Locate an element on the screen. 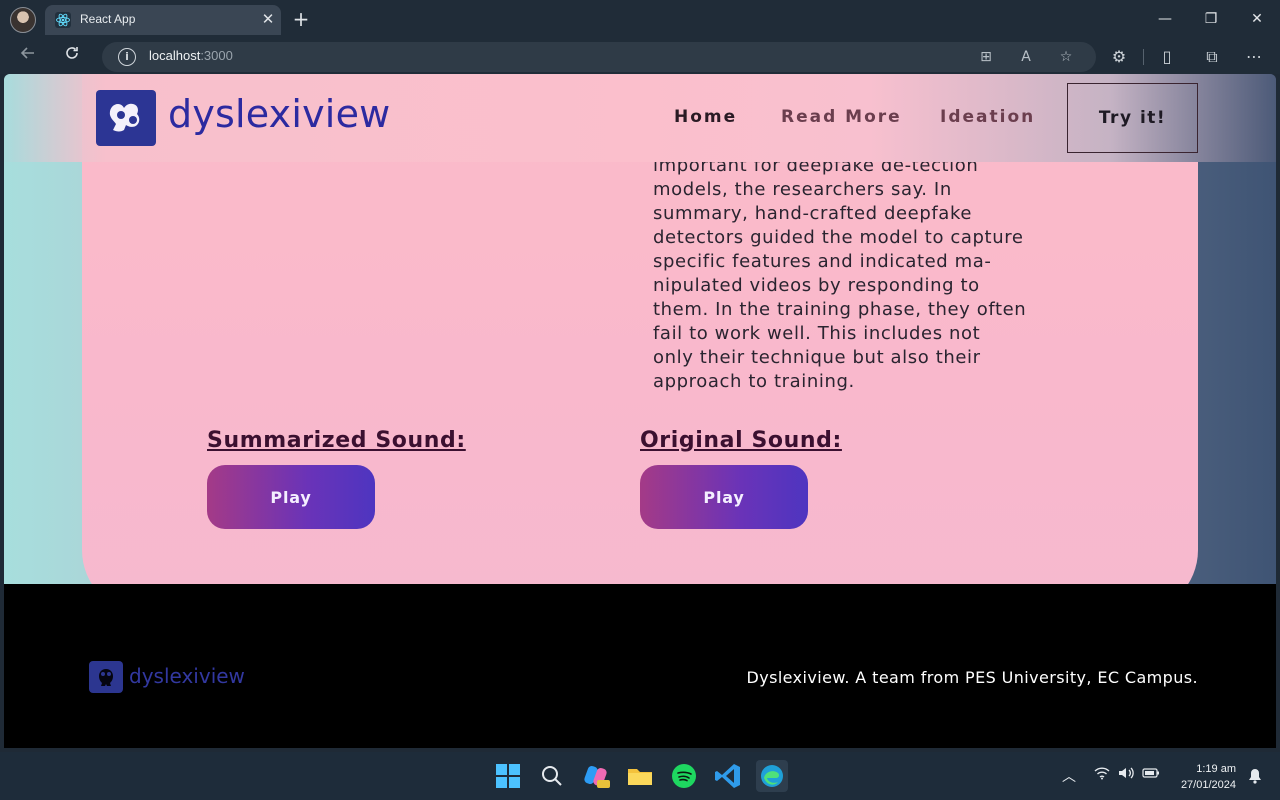 This screenshot has width=1280, height=800. logo-text: dyslexiview is located at coordinates (279, 114).